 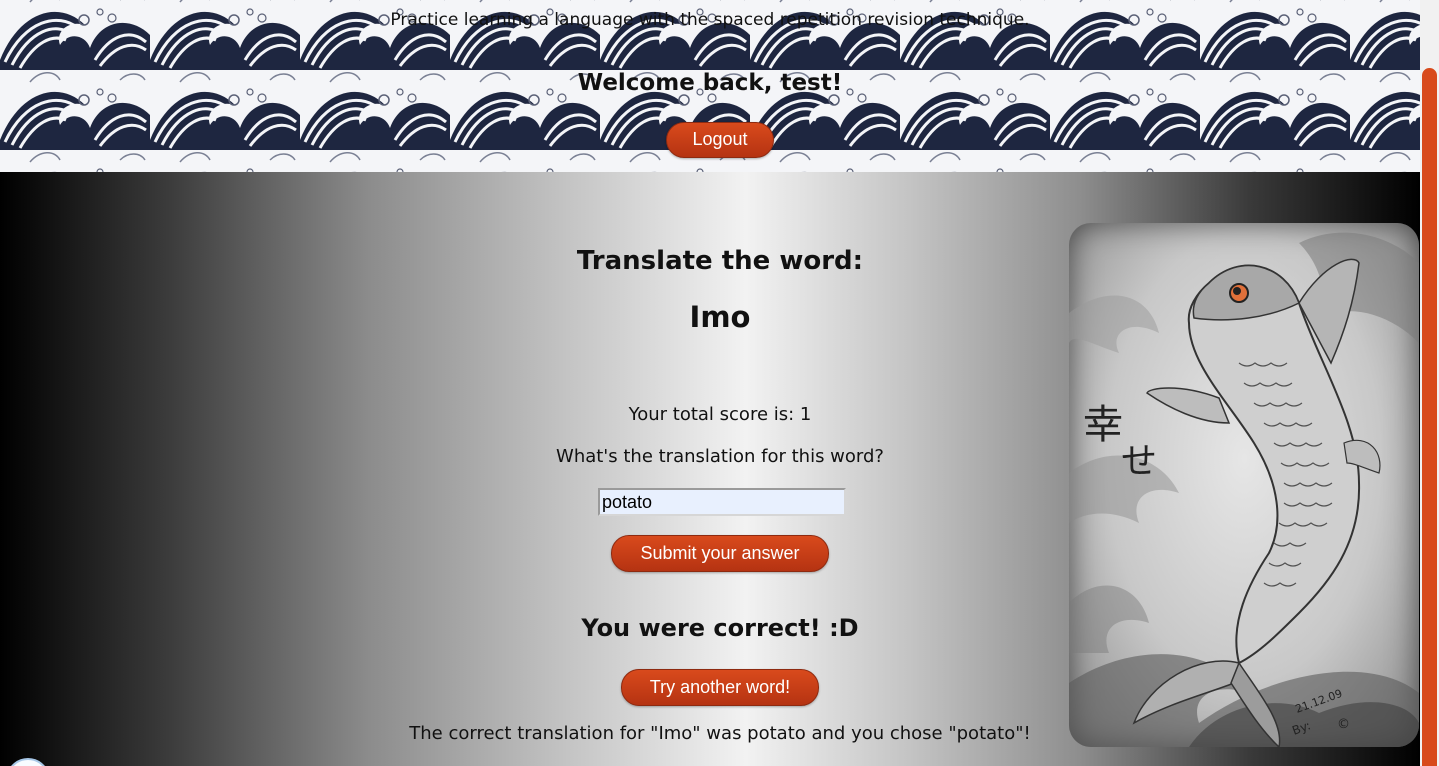 What do you see at coordinates (1429, 417) in the screenshot?
I see `scrollbar-thumb` at bounding box center [1429, 417].